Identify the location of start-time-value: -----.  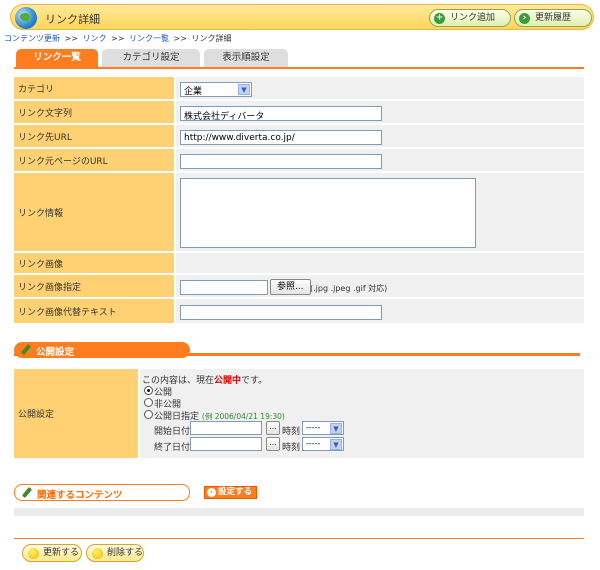
(313, 427).